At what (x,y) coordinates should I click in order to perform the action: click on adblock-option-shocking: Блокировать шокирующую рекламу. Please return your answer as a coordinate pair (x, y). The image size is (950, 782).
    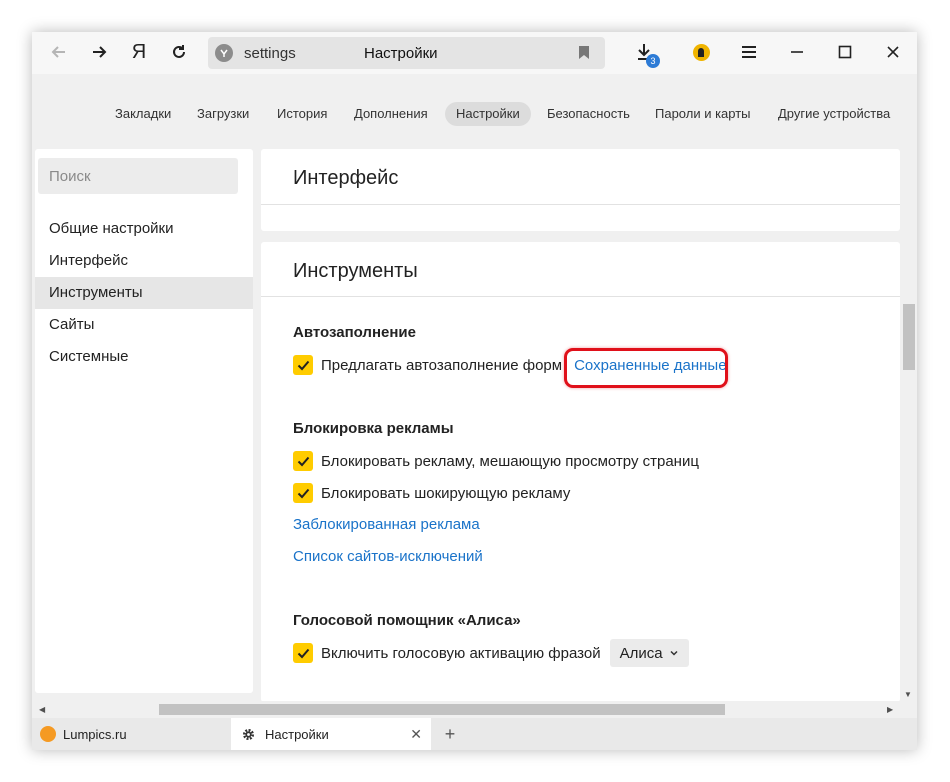
    Looking at the image, I should click on (431, 493).